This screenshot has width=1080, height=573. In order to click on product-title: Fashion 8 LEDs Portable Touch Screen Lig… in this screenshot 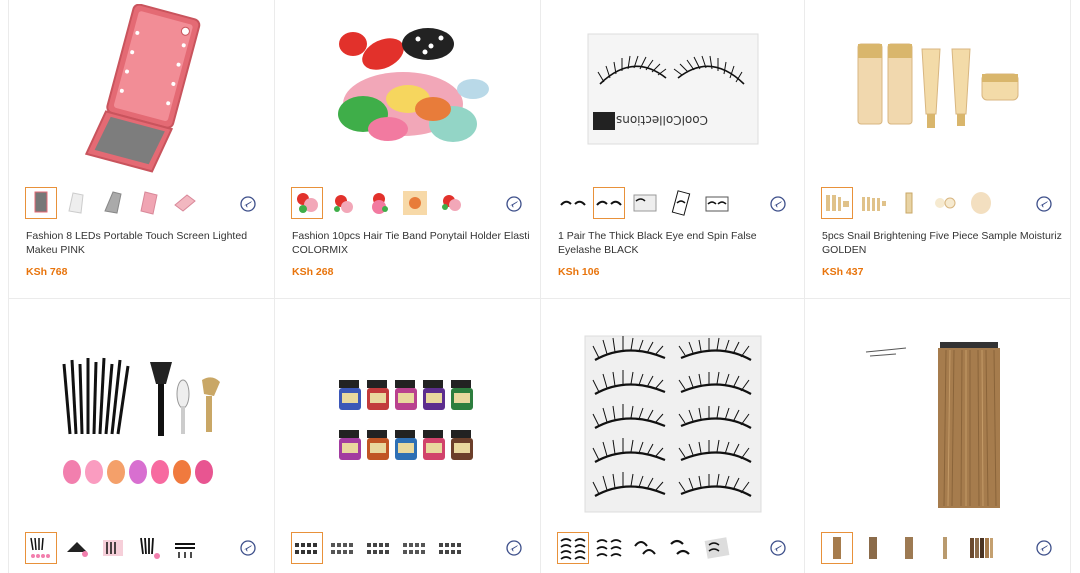, I will do `click(146, 243)`.